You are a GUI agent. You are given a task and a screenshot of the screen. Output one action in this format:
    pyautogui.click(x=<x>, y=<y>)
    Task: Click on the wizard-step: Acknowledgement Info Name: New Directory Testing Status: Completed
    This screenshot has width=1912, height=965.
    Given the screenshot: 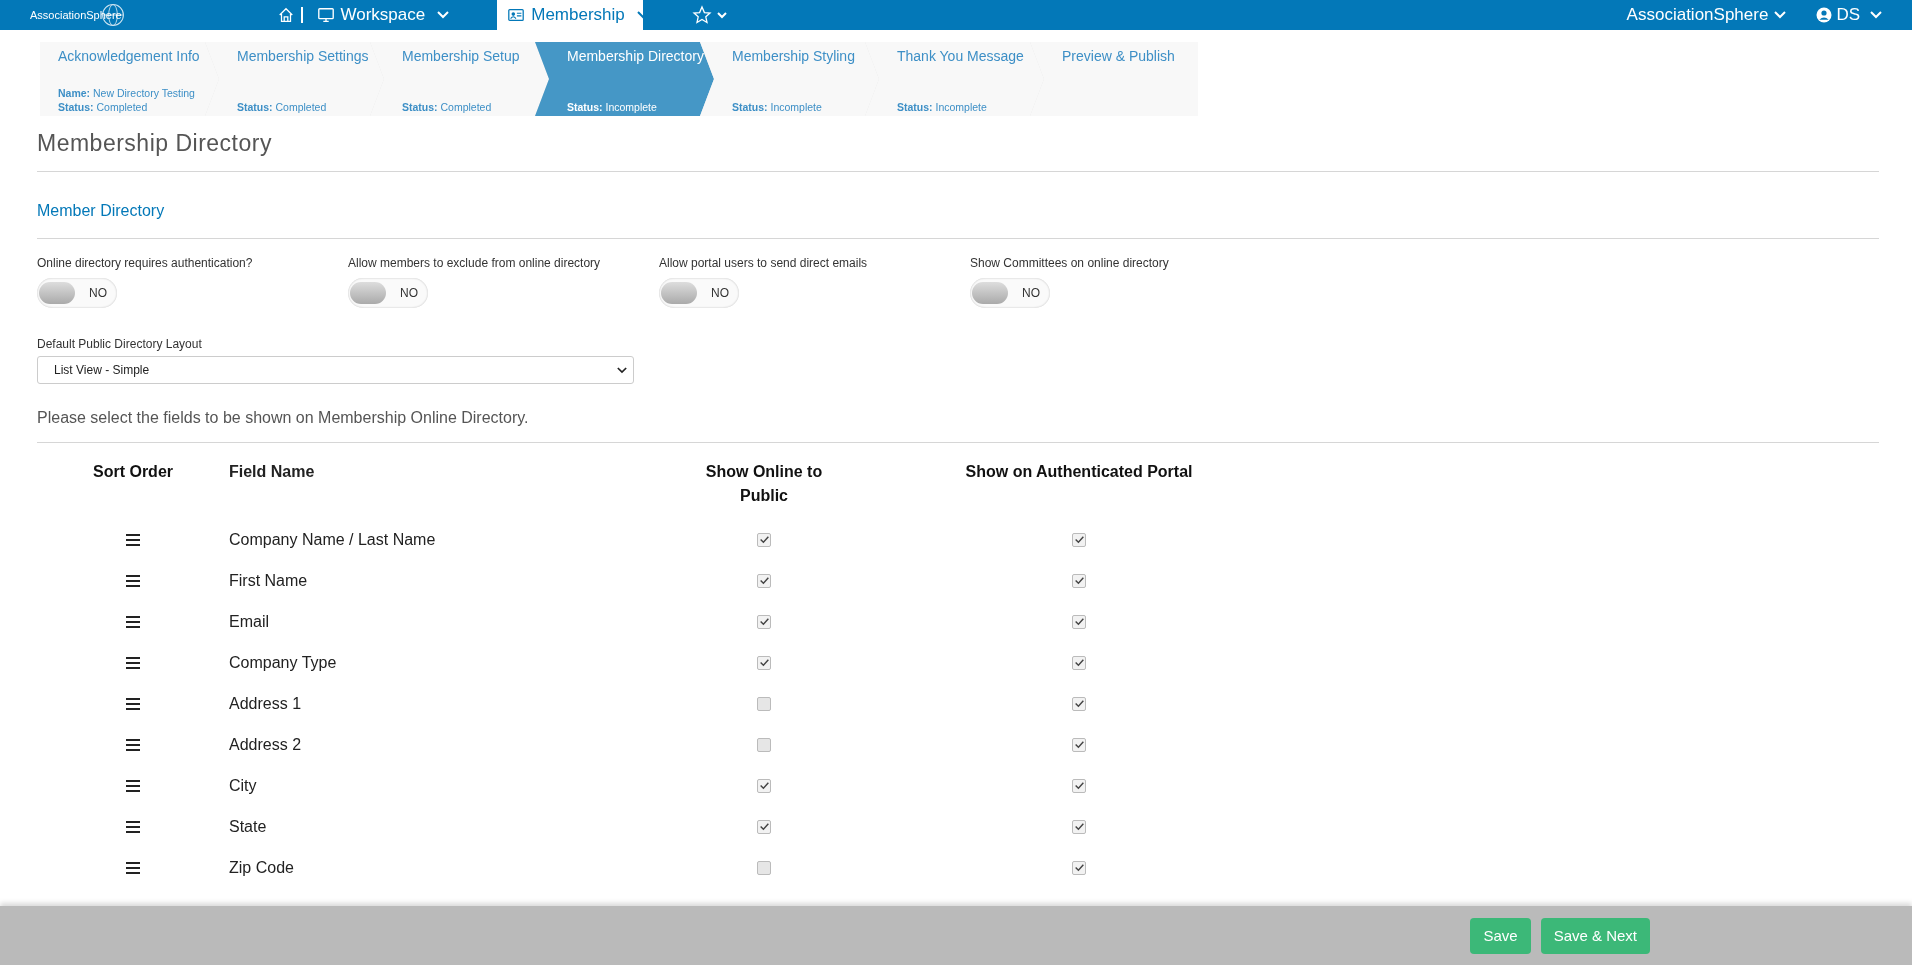 What is the action you would take?
    pyautogui.click(x=129, y=79)
    